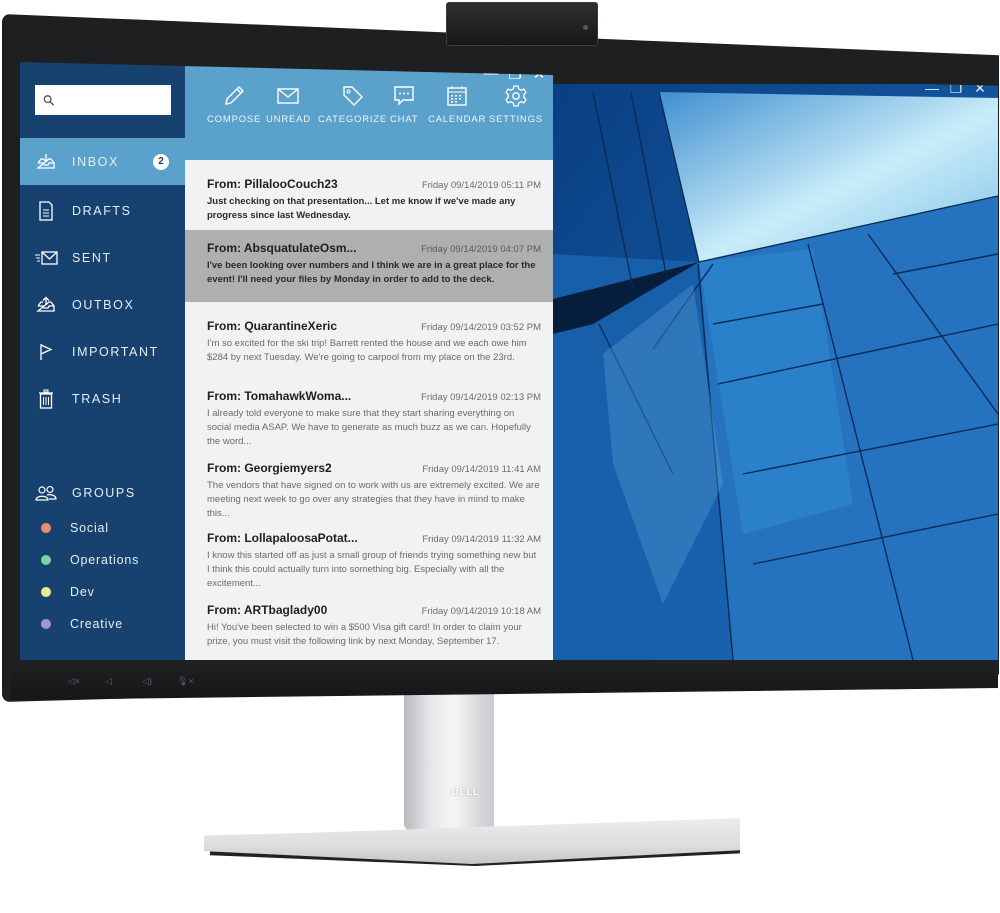  What do you see at coordinates (481, 611) in the screenshot?
I see `message-date: Friday 09/14/2019 10:18 AM` at bounding box center [481, 611].